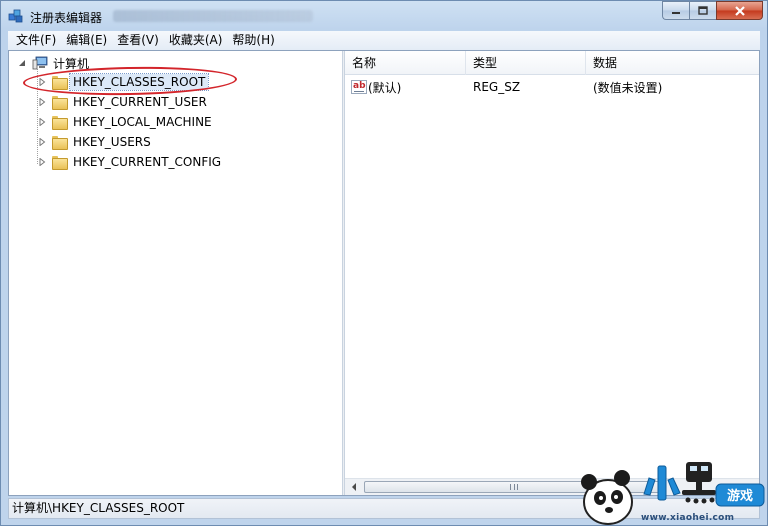 Image resolution: width=768 pixels, height=526 pixels. What do you see at coordinates (405, 63) in the screenshot?
I see `column-header-name: 名称` at bounding box center [405, 63].